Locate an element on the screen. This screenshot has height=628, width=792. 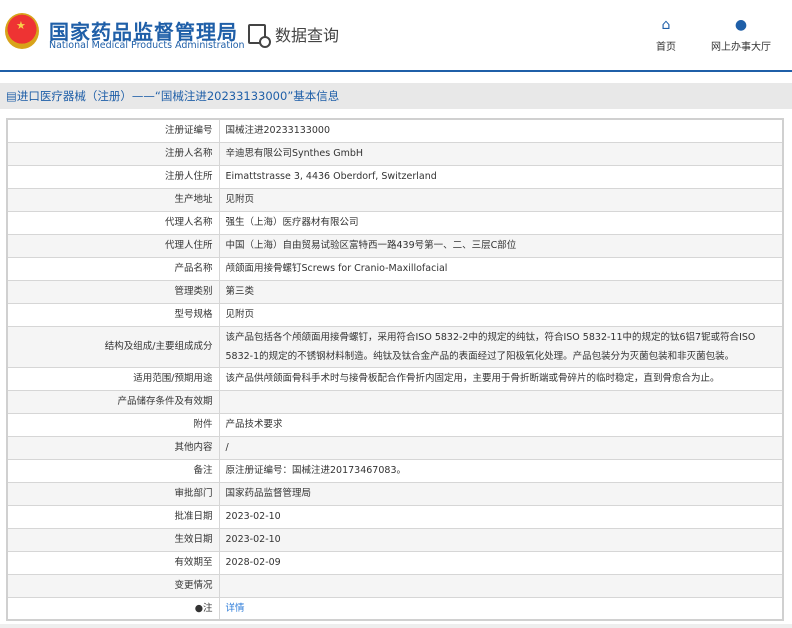
data-query-heading: 数据查询 is located at coordinates (294, 35).